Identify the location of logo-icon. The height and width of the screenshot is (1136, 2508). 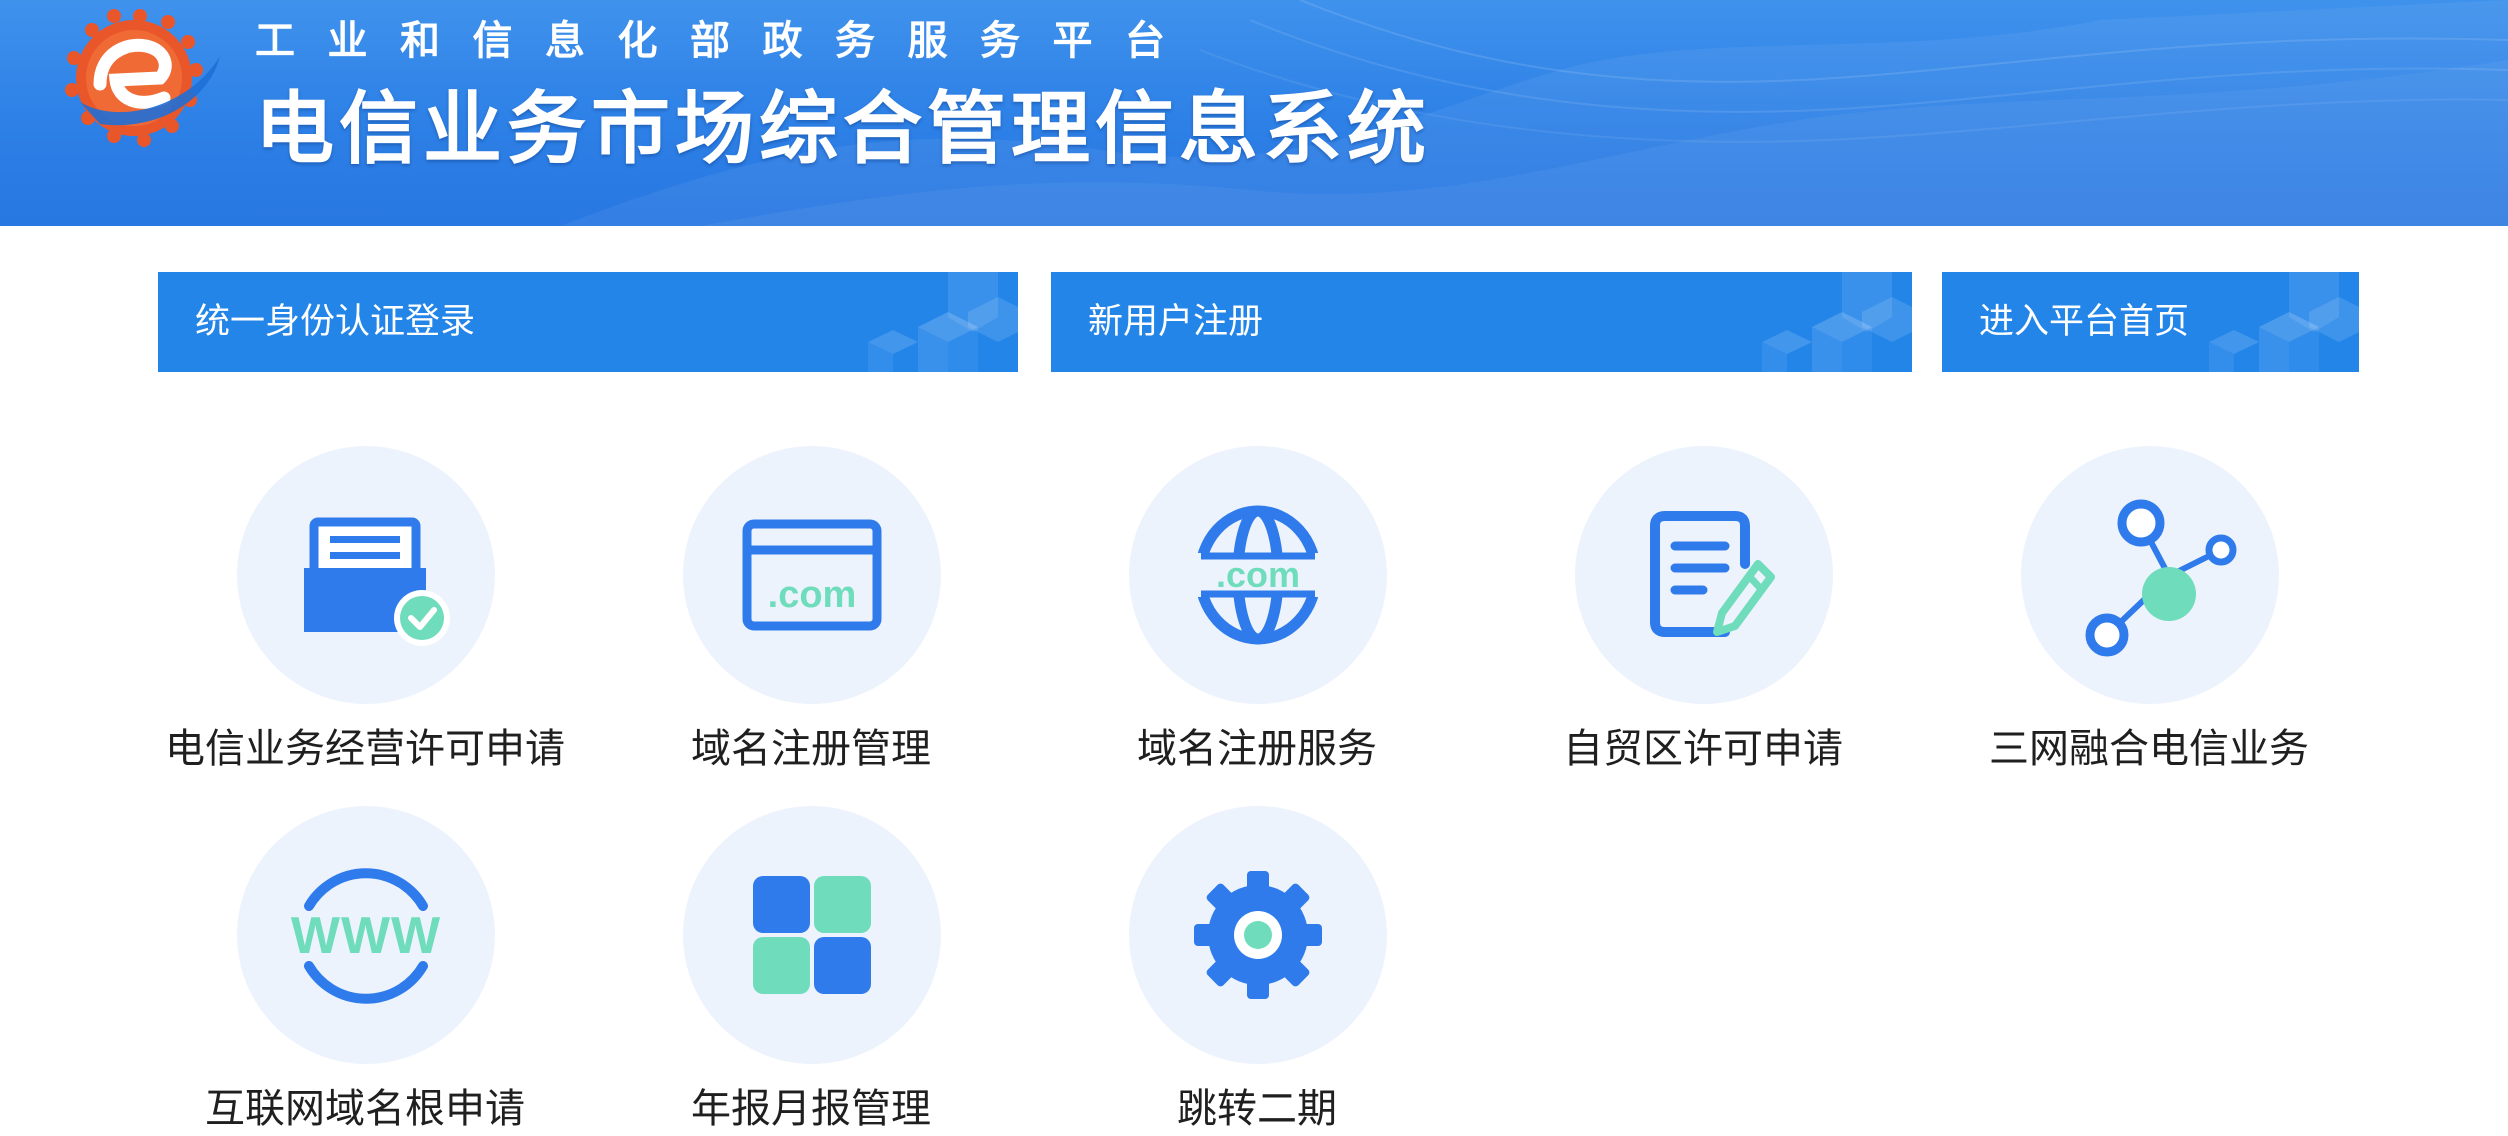
(142, 78).